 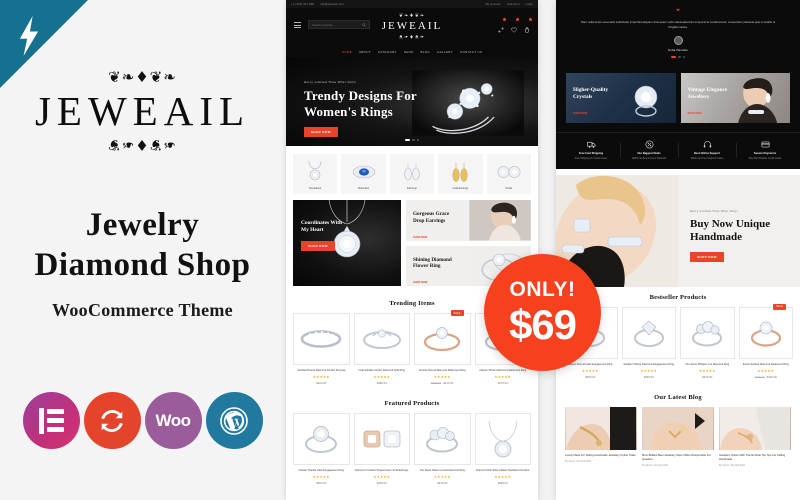 What do you see at coordinates (471, 52) in the screenshot?
I see `nav-item-contact: CONTACT US` at bounding box center [471, 52].